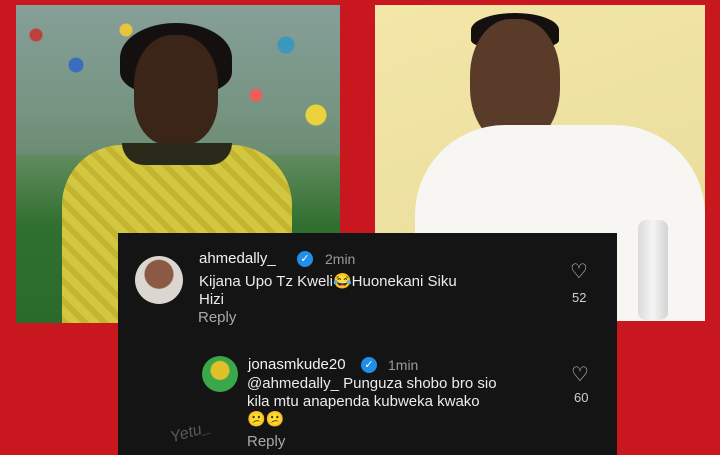  I want to click on comment-text: Kijana Upo Tz Kweli😂Huonekani Siku, so click(328, 282).